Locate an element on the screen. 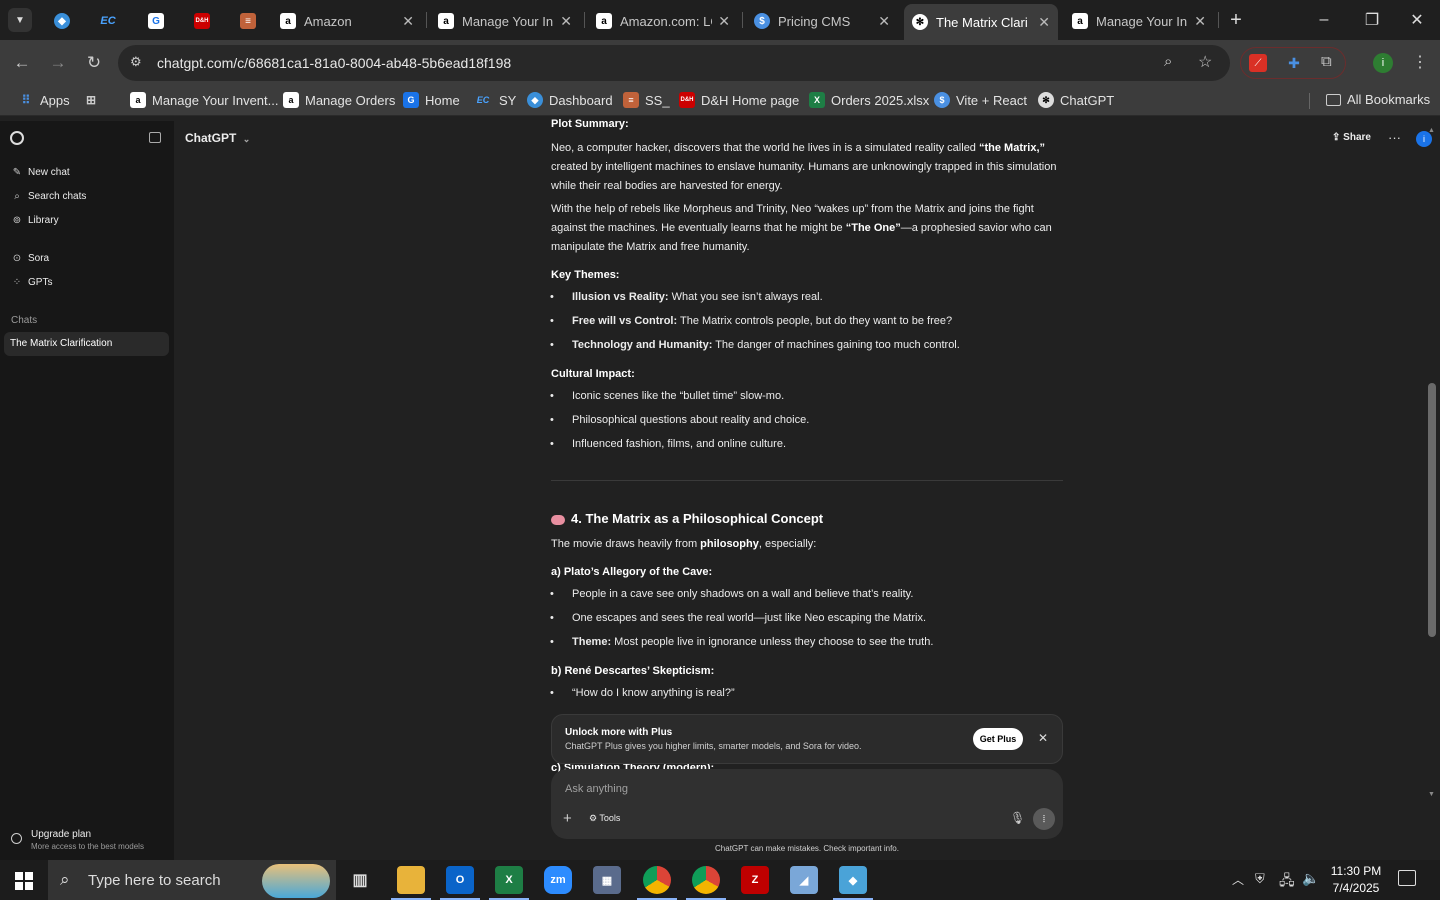 The height and width of the screenshot is (900, 1440). bookmark-manage-orders: a Manage Orders is located at coordinates (339, 100).